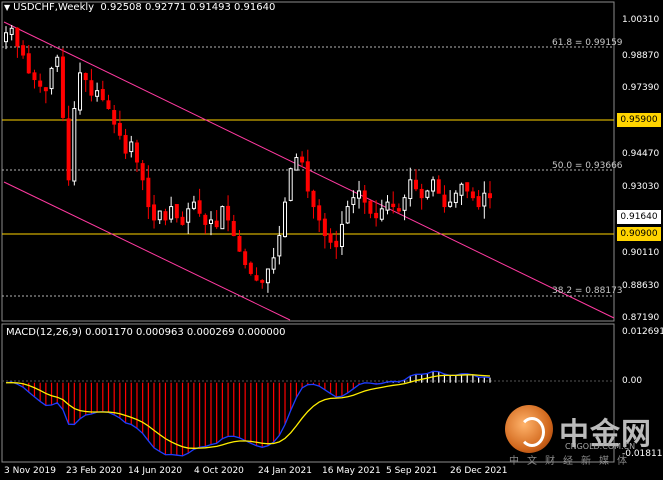  What do you see at coordinates (572, 461) in the screenshot?
I see `watermark-subtitle: 中文财经新媒体` at bounding box center [572, 461].